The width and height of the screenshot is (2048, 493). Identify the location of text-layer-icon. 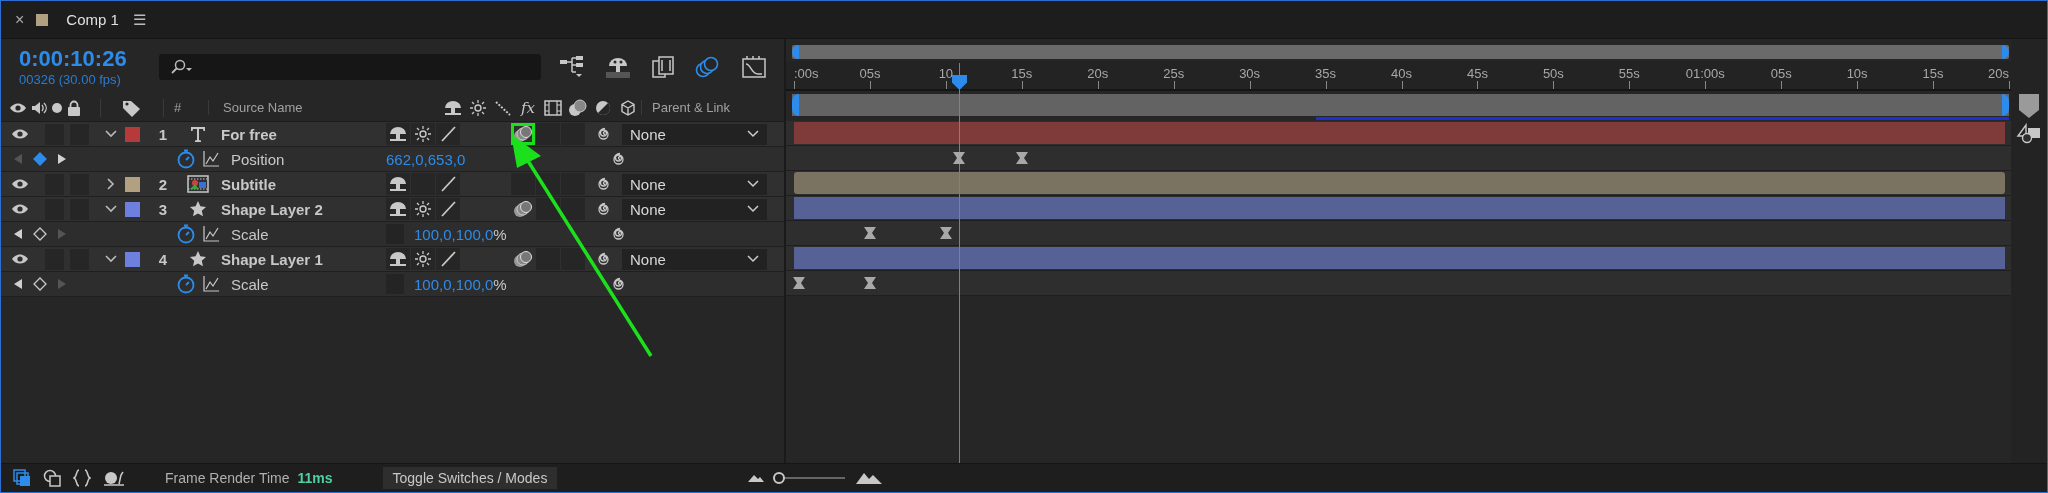
(198, 134).